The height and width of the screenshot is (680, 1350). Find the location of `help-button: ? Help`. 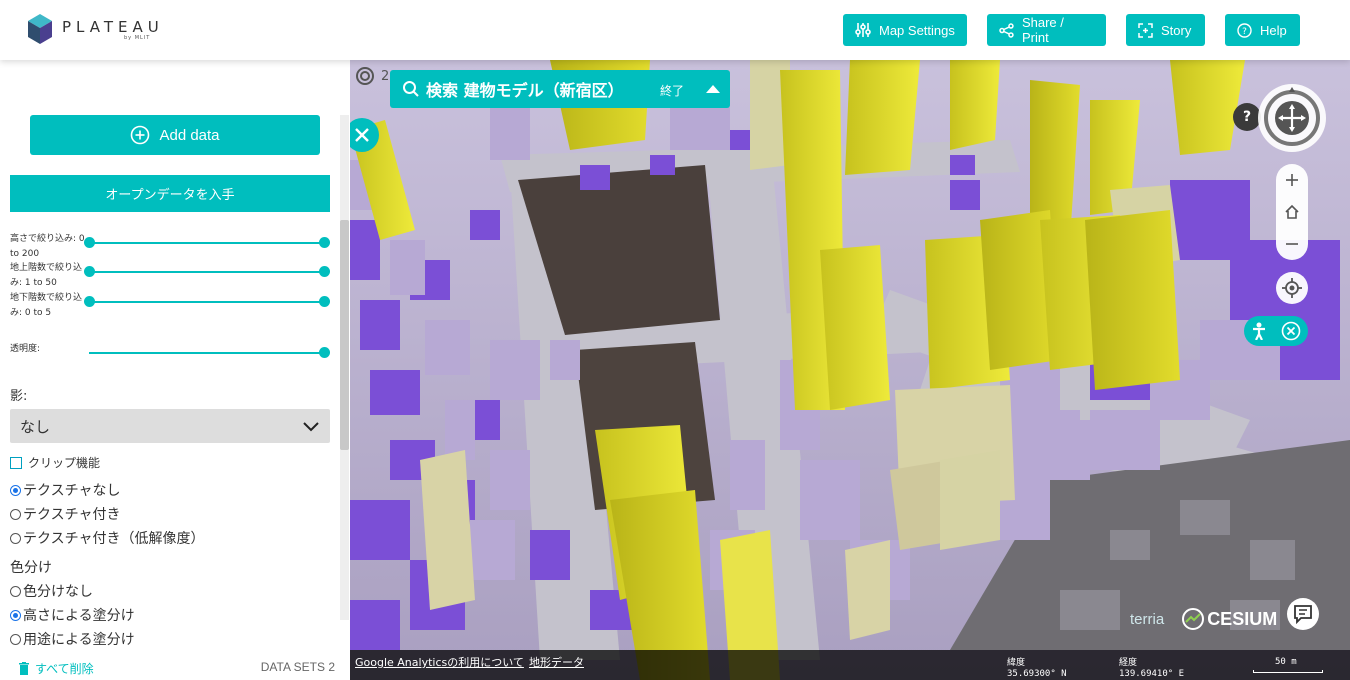

help-button: ? Help is located at coordinates (1262, 30).